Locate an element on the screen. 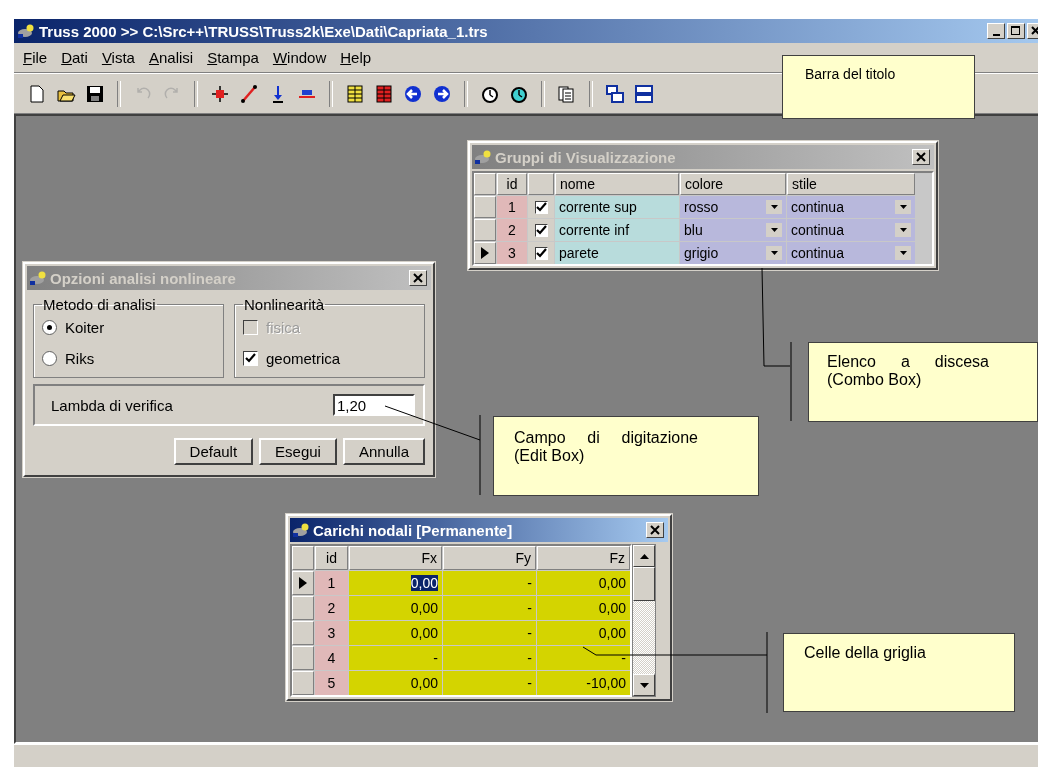 Image resolution: width=1038 pixels, height=767 pixels. callout-note: Celle della griglia is located at coordinates (899, 672).